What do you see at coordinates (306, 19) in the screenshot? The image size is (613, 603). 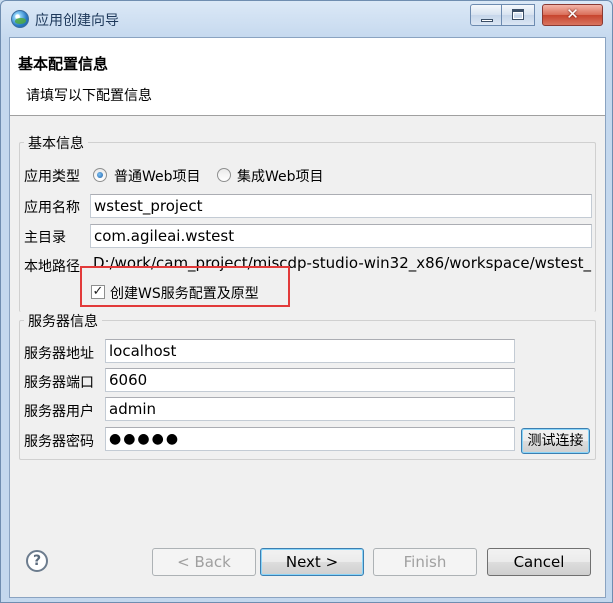 I see `title-bar: 应用创建向导 ✕` at bounding box center [306, 19].